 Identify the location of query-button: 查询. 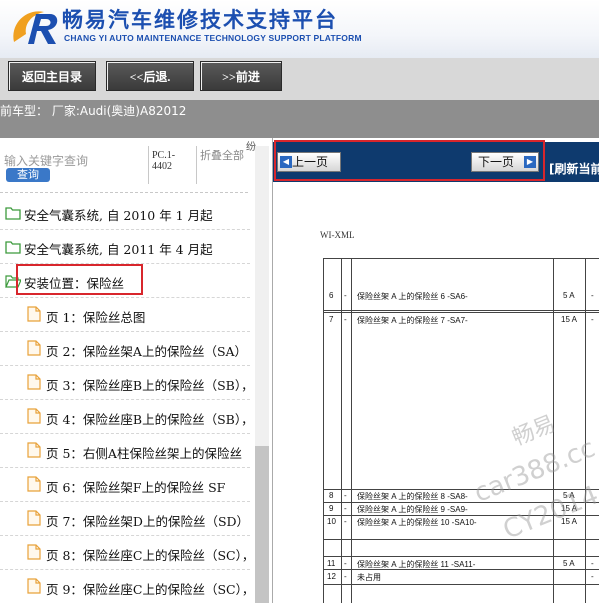
(28, 175).